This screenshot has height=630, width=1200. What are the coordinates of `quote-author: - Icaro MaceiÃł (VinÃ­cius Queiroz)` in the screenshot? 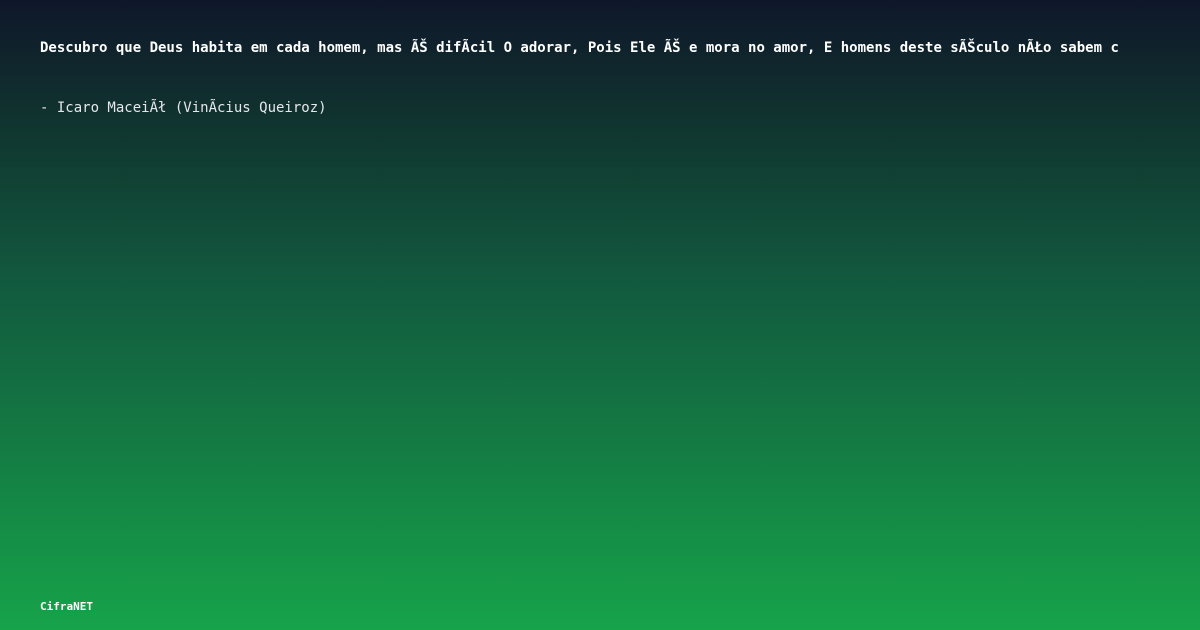 It's located at (183, 108).